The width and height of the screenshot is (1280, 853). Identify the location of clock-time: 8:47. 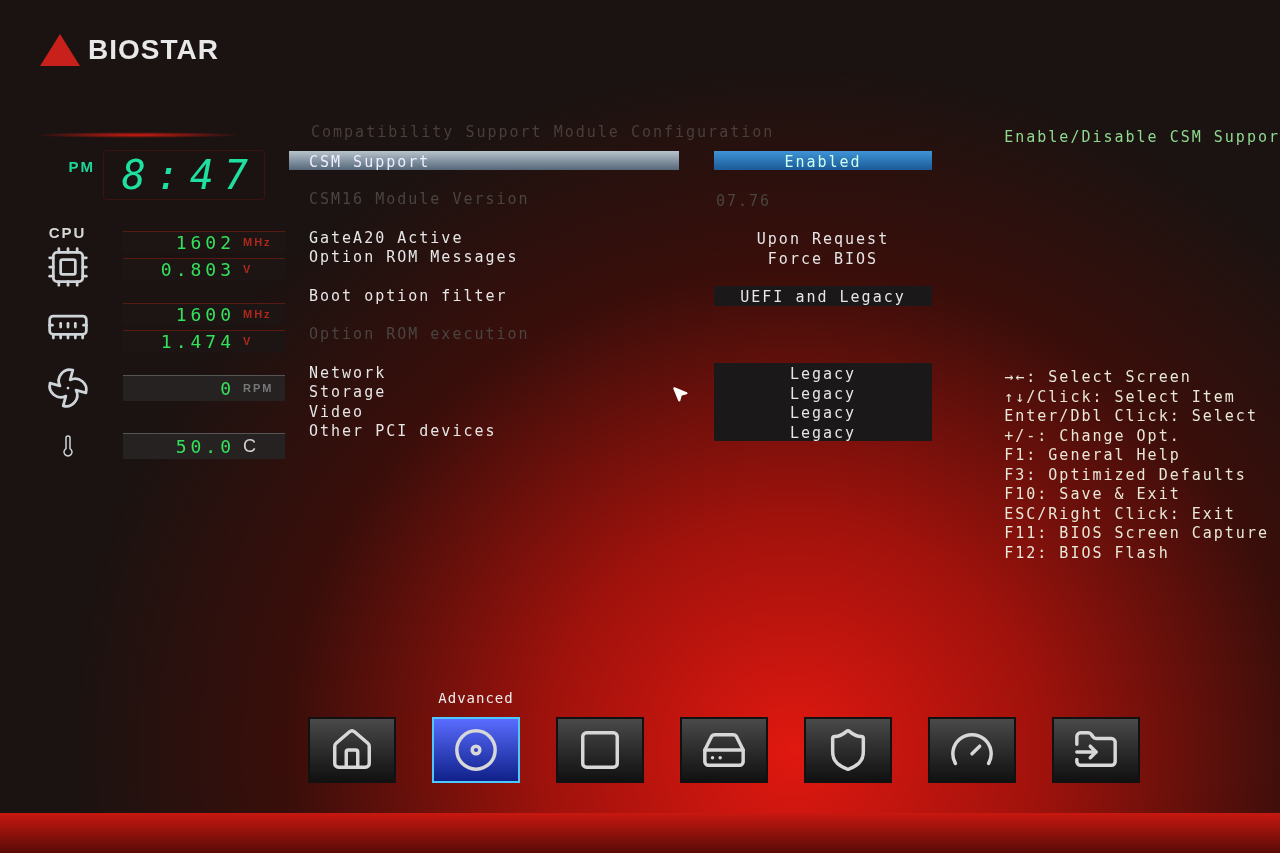
(184, 175).